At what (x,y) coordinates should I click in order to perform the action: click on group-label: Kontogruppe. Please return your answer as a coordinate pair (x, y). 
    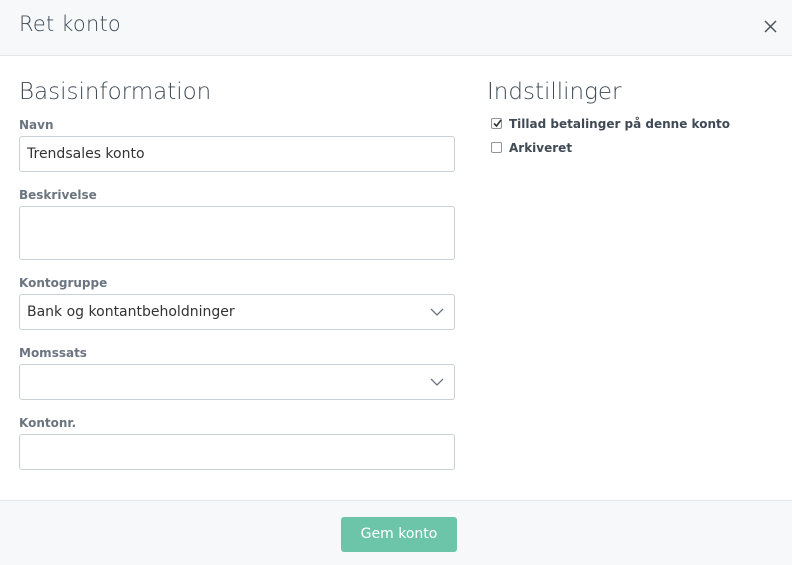
    Looking at the image, I should click on (63, 283).